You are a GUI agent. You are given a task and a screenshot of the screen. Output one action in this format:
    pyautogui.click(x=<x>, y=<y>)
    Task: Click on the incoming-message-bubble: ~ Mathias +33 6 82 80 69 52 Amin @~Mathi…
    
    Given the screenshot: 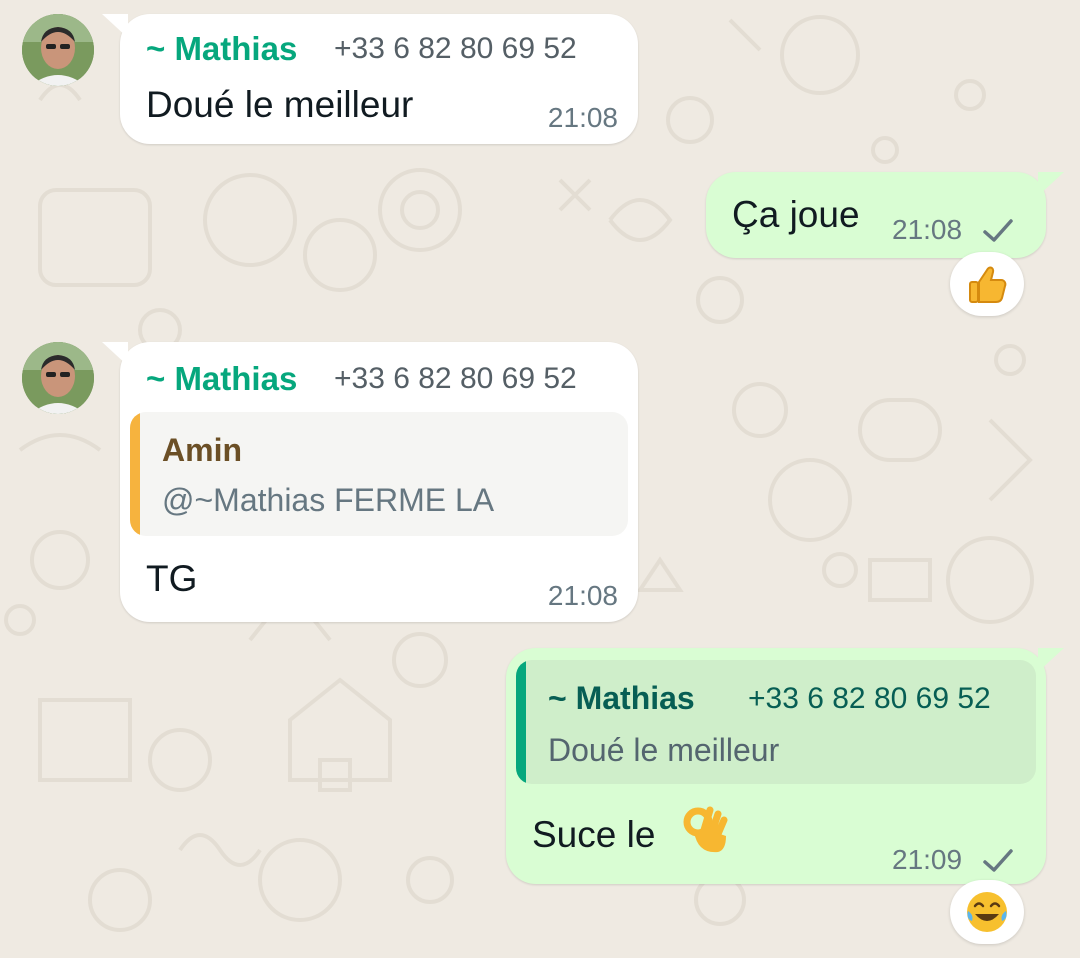 What is the action you would take?
    pyautogui.click(x=370, y=482)
    